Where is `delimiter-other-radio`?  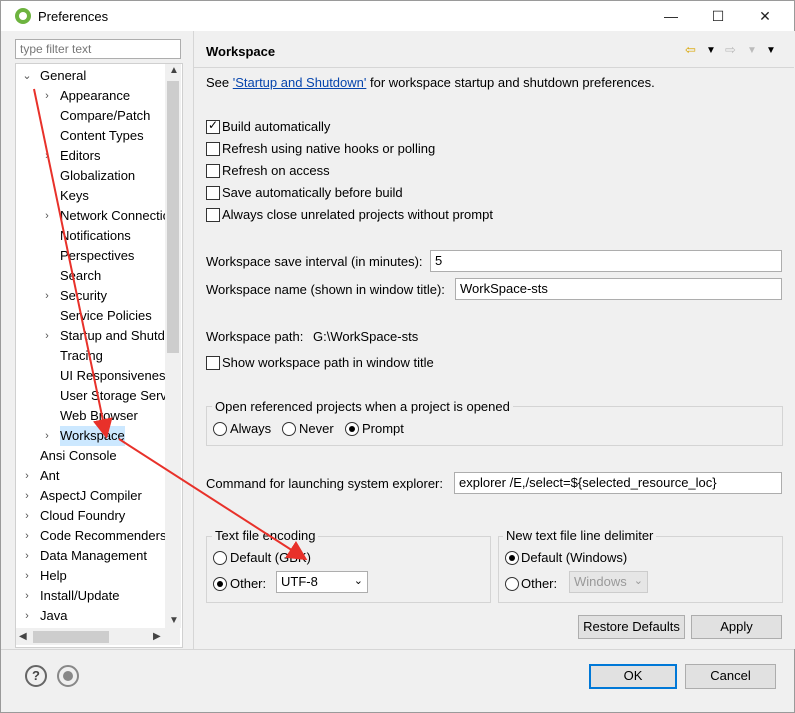
delimiter-other-radio is located at coordinates (512, 584).